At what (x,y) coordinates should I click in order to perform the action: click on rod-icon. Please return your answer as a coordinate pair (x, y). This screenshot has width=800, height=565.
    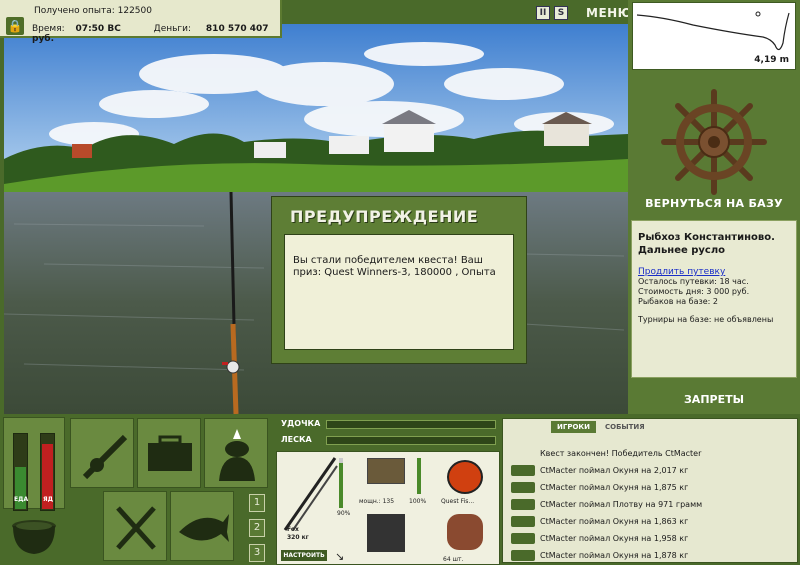
    Looking at the image, I should click on (310, 494).